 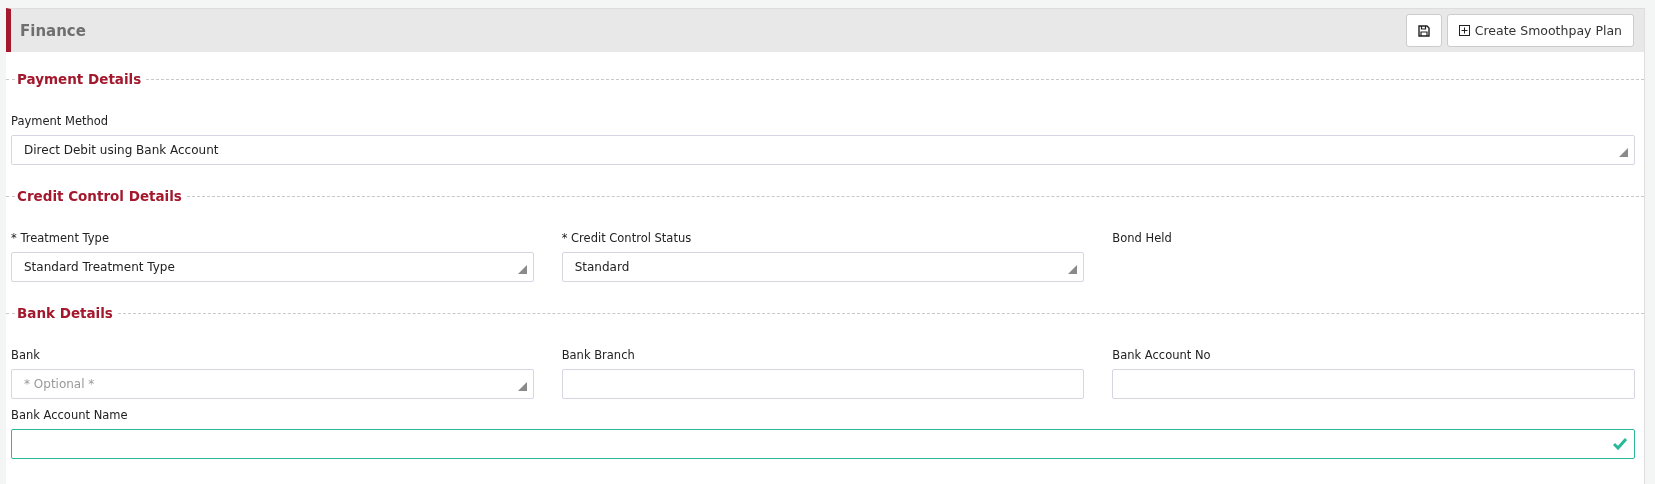 What do you see at coordinates (99, 196) in the screenshot?
I see `section-title: Credit Control Details` at bounding box center [99, 196].